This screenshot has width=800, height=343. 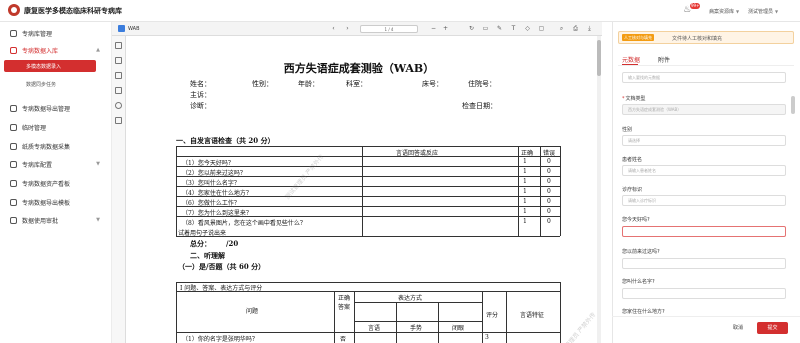 What do you see at coordinates (40, 221) in the screenshot?
I see `sidebar-item-label: 数据使用审批` at bounding box center [40, 221].